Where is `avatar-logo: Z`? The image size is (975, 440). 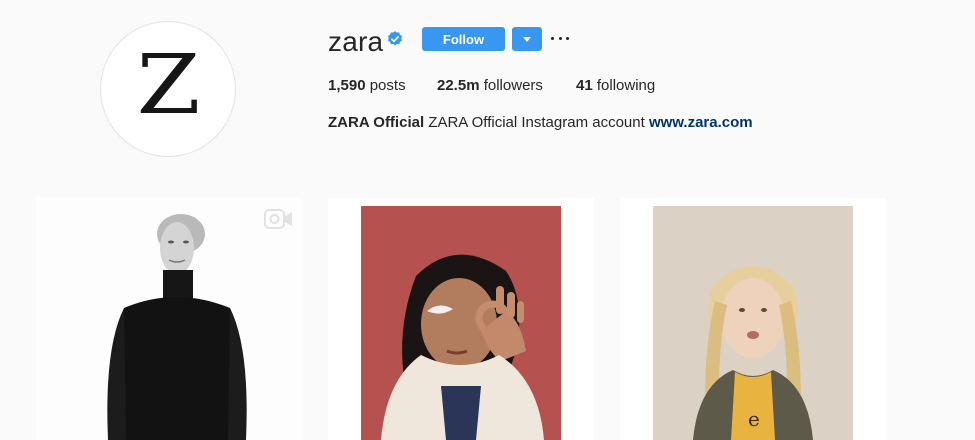 avatar-logo: Z is located at coordinates (168, 85).